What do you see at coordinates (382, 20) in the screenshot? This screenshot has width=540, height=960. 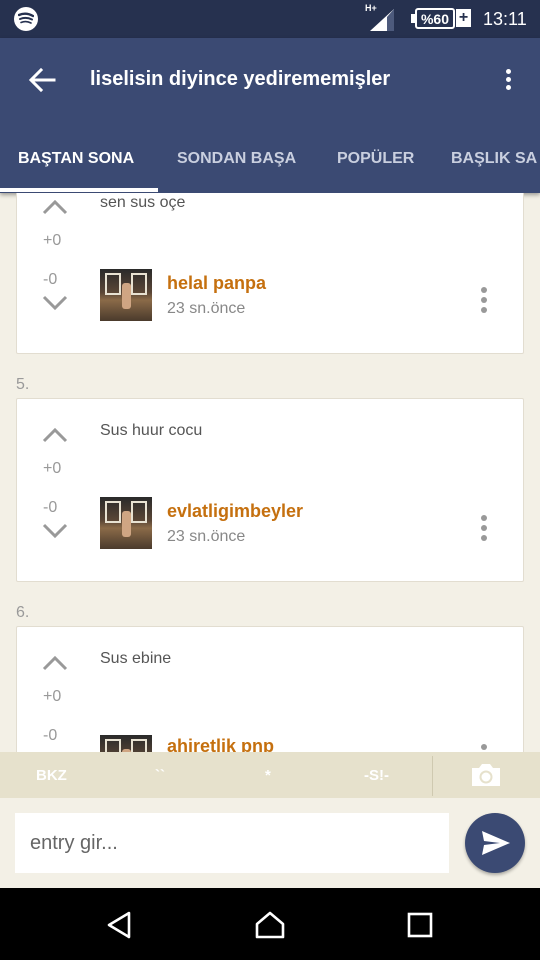 I see `signal-icon` at bounding box center [382, 20].